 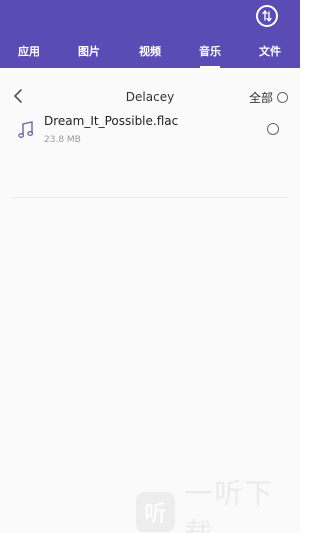 I want to click on file-list: Dream_It_Possible.flac 23.8 MB, so click(x=150, y=132).